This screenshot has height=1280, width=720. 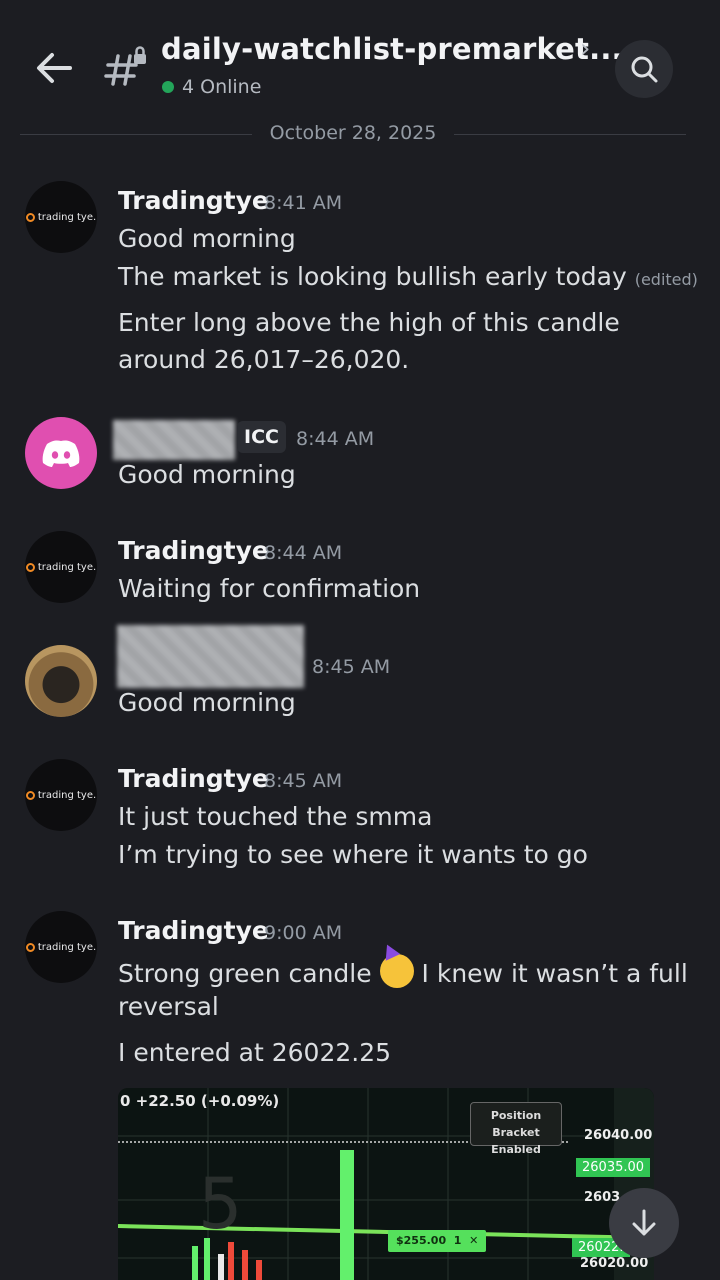 What do you see at coordinates (275, 816) in the screenshot?
I see `message-text: It just touched the smma` at bounding box center [275, 816].